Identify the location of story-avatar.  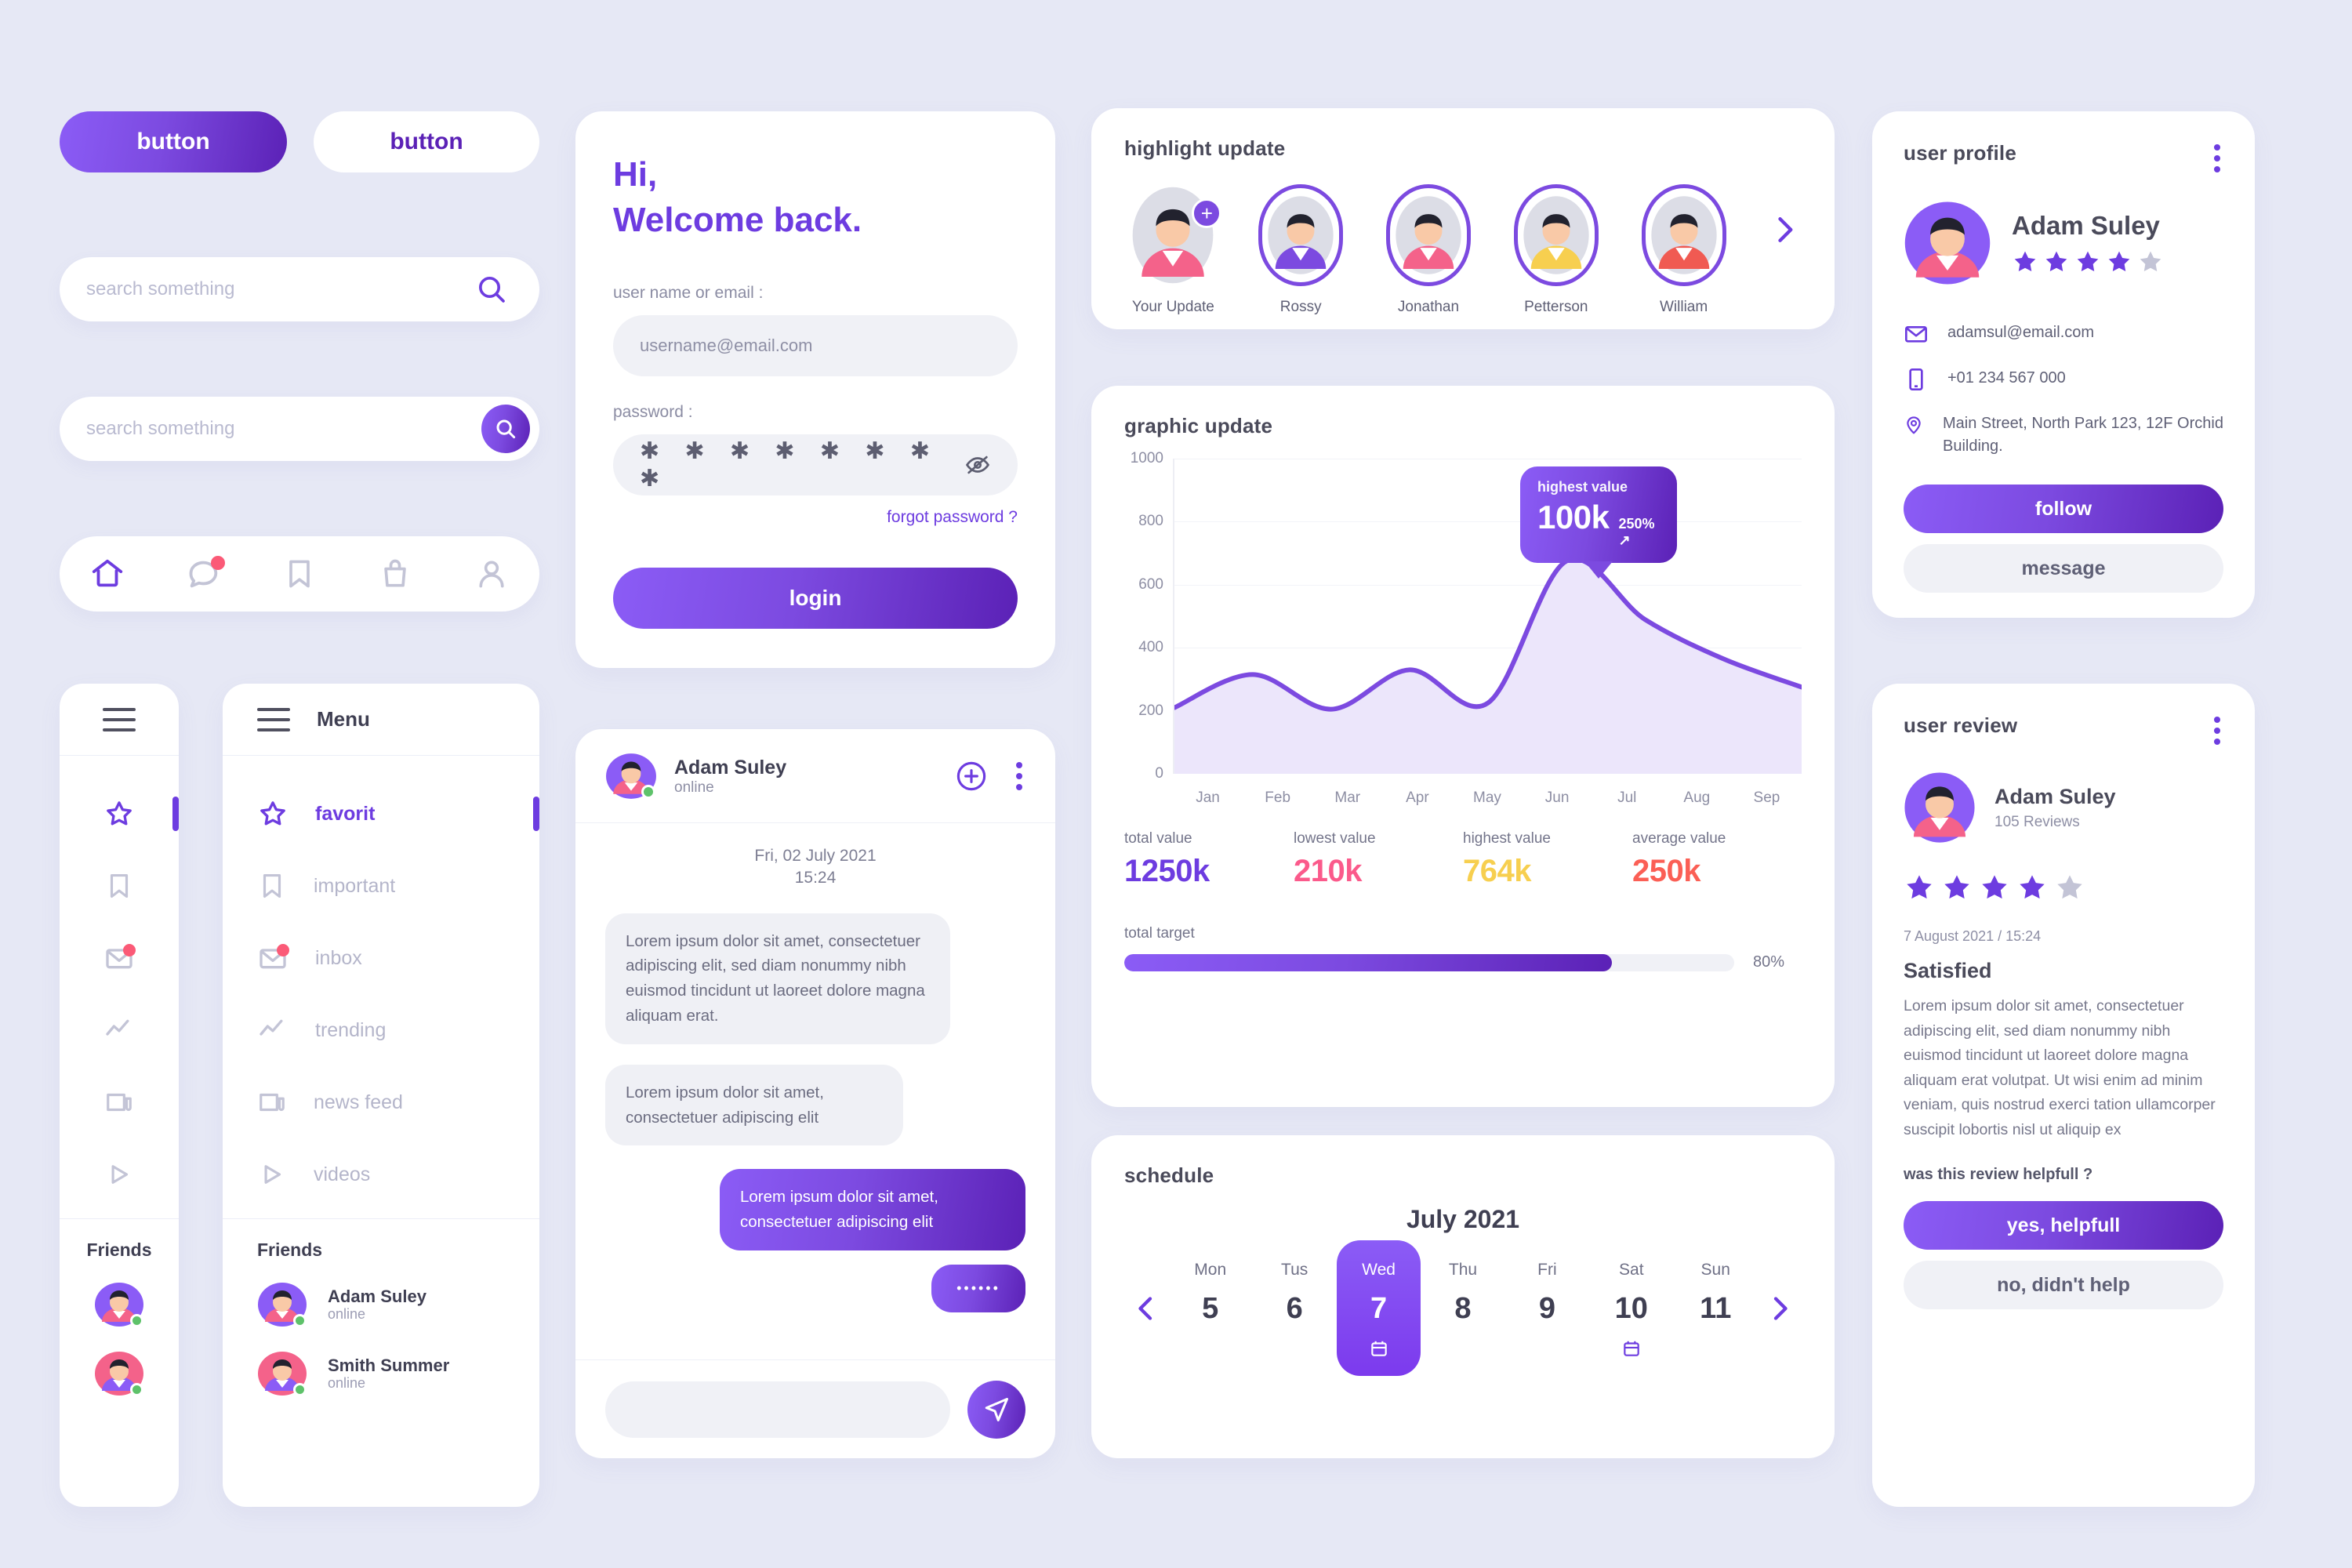
(1428, 235).